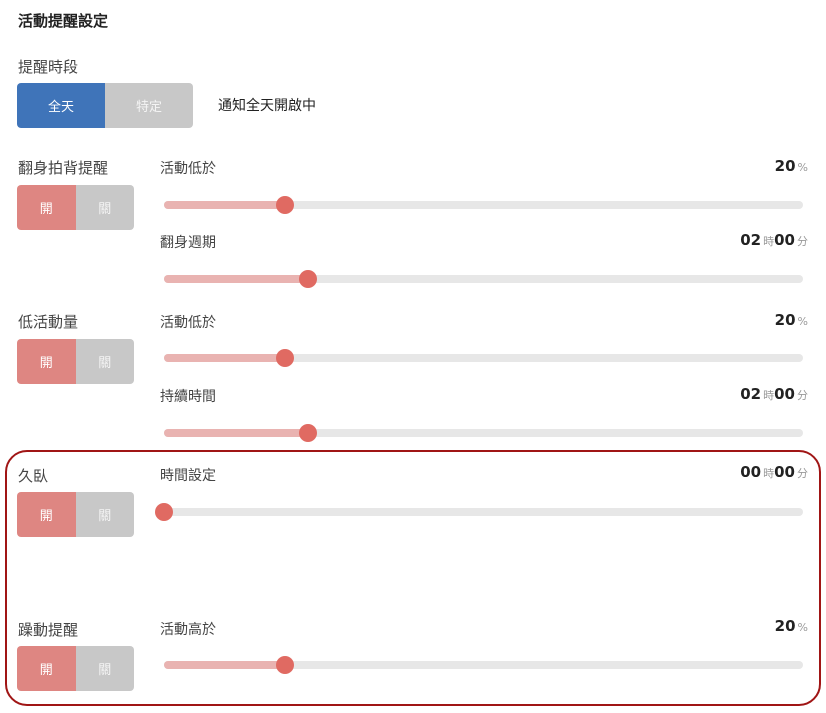 The width and height of the screenshot is (826, 713). What do you see at coordinates (149, 105) in the screenshot?
I see `option-specific: 特定` at bounding box center [149, 105].